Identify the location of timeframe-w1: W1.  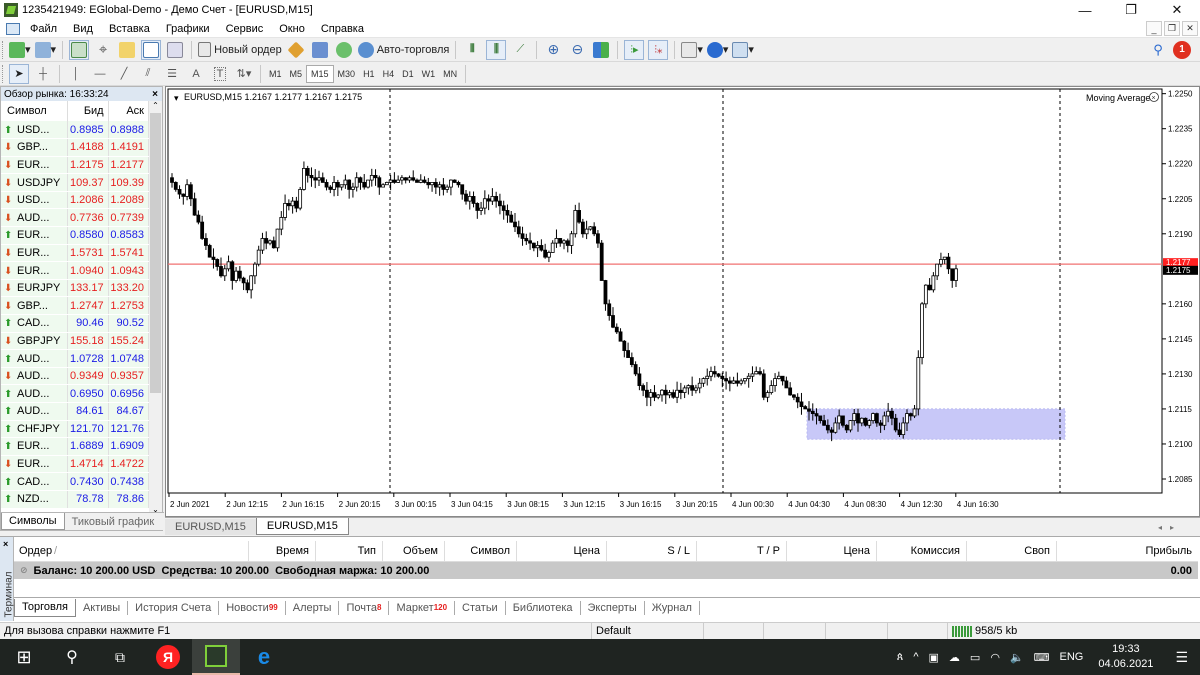
(429, 74).